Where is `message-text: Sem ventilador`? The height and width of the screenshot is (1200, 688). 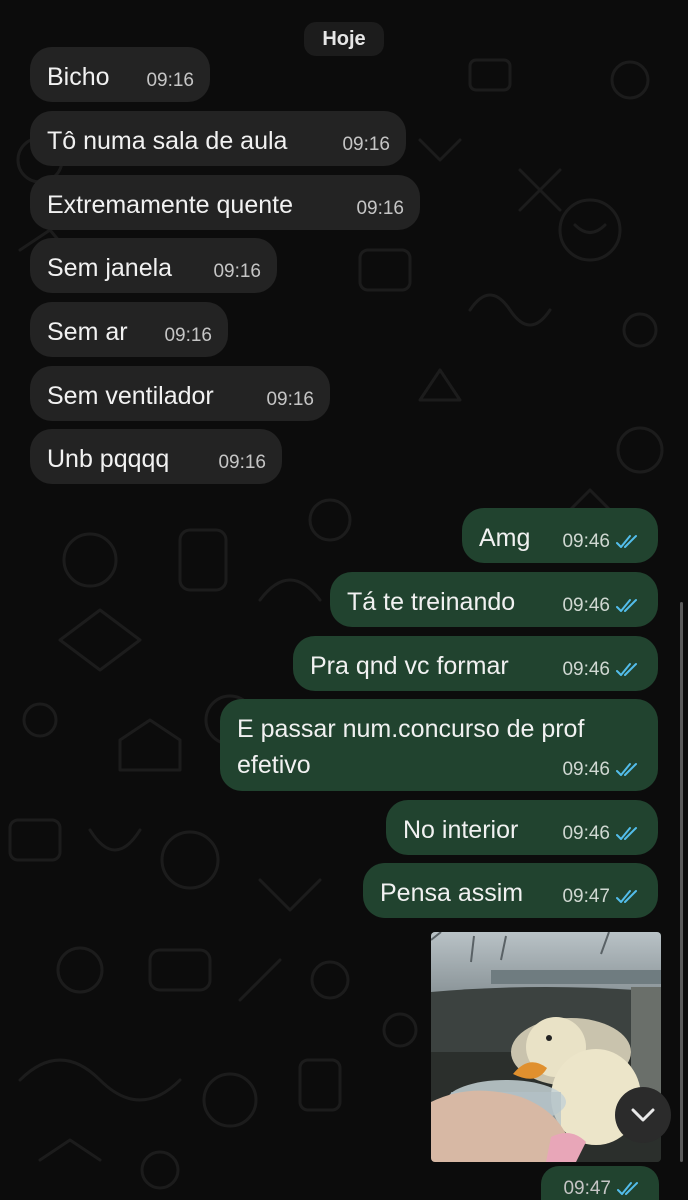
message-text: Sem ventilador is located at coordinates (130, 396).